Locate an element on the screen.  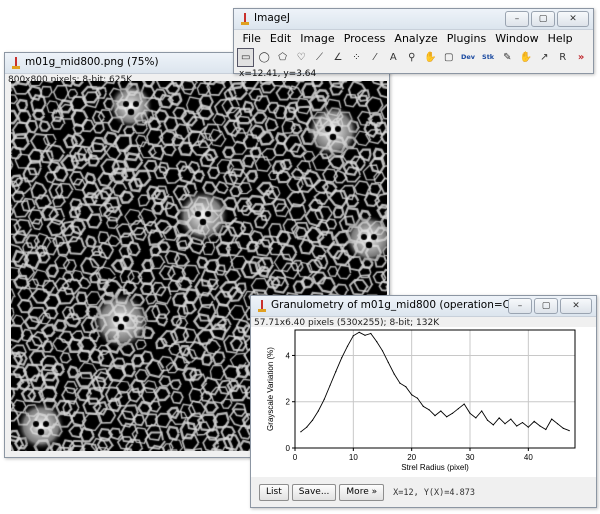
cursor-coordinate-readout: X=12, Y(X)=4.873 is located at coordinates (434, 492).